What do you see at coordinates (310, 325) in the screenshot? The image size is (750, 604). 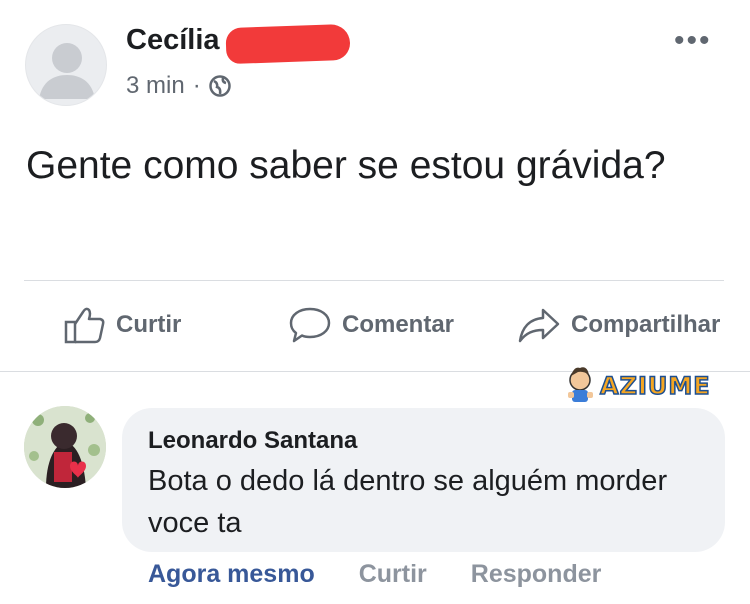 I see `speech-bubble-icon` at bounding box center [310, 325].